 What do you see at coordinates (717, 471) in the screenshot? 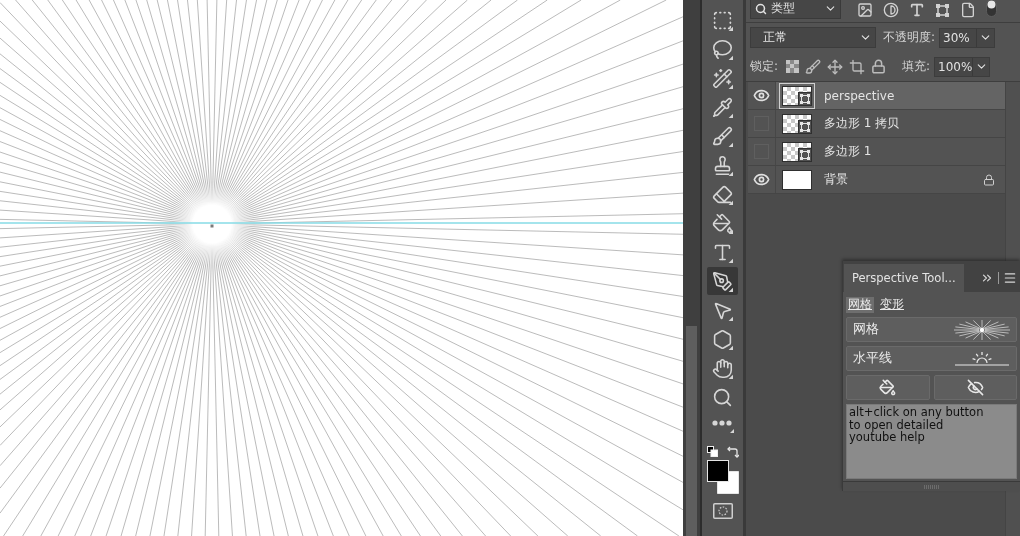
I see `foreground-color-swatch` at bounding box center [717, 471].